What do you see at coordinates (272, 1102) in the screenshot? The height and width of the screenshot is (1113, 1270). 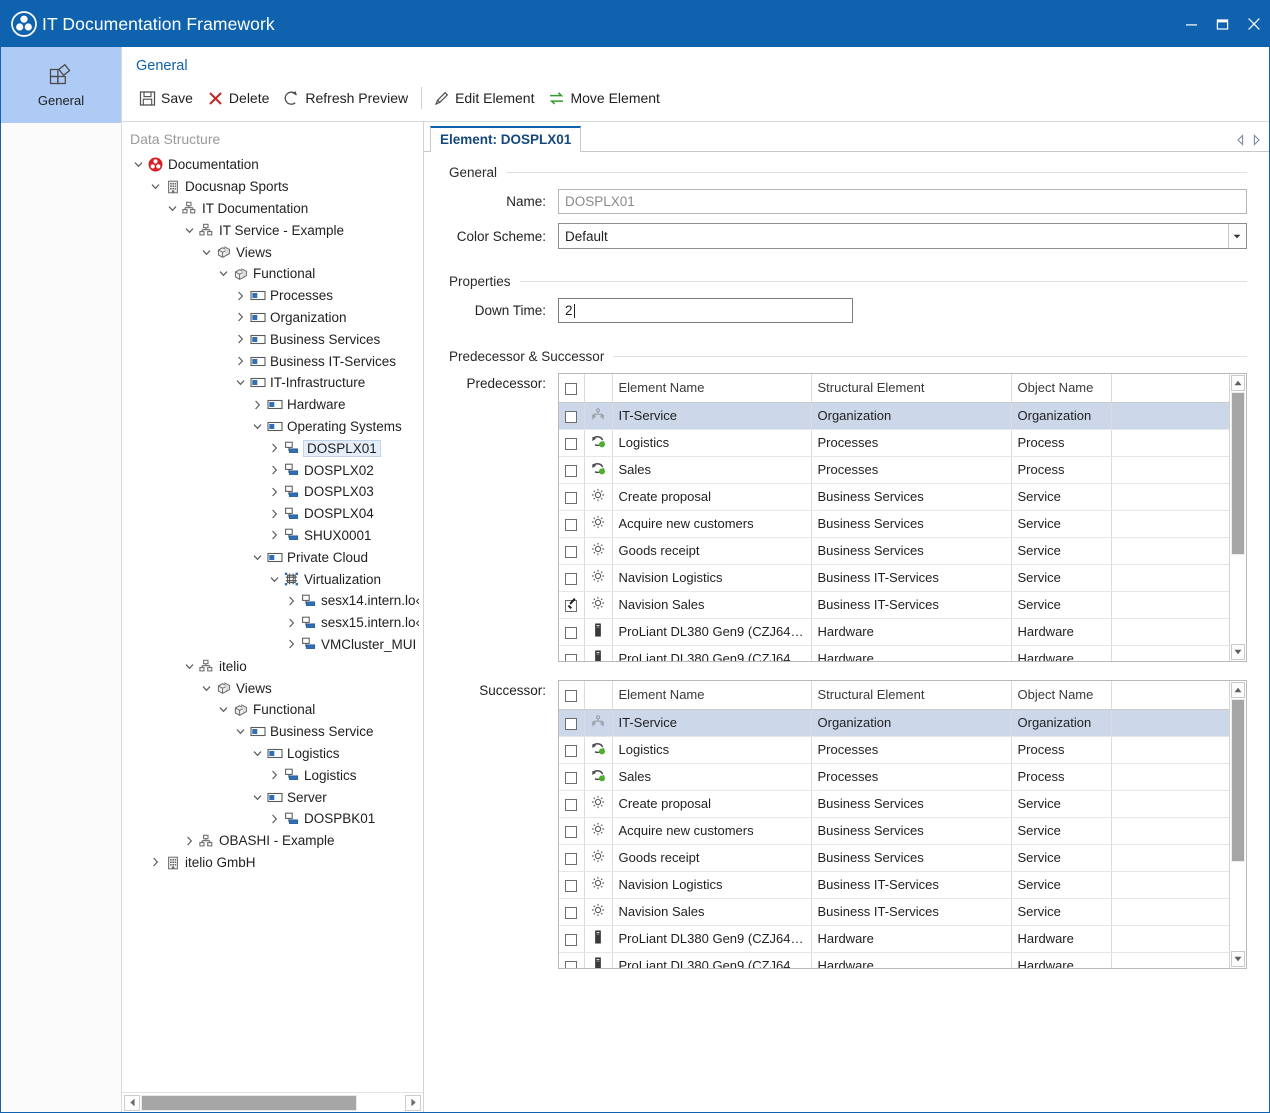 I see `tree-scroll-track` at bounding box center [272, 1102].